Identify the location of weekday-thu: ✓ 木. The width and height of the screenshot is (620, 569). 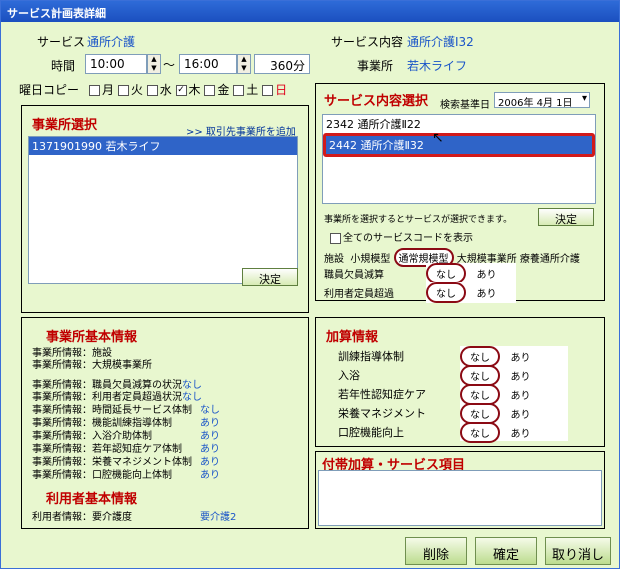
(188, 90).